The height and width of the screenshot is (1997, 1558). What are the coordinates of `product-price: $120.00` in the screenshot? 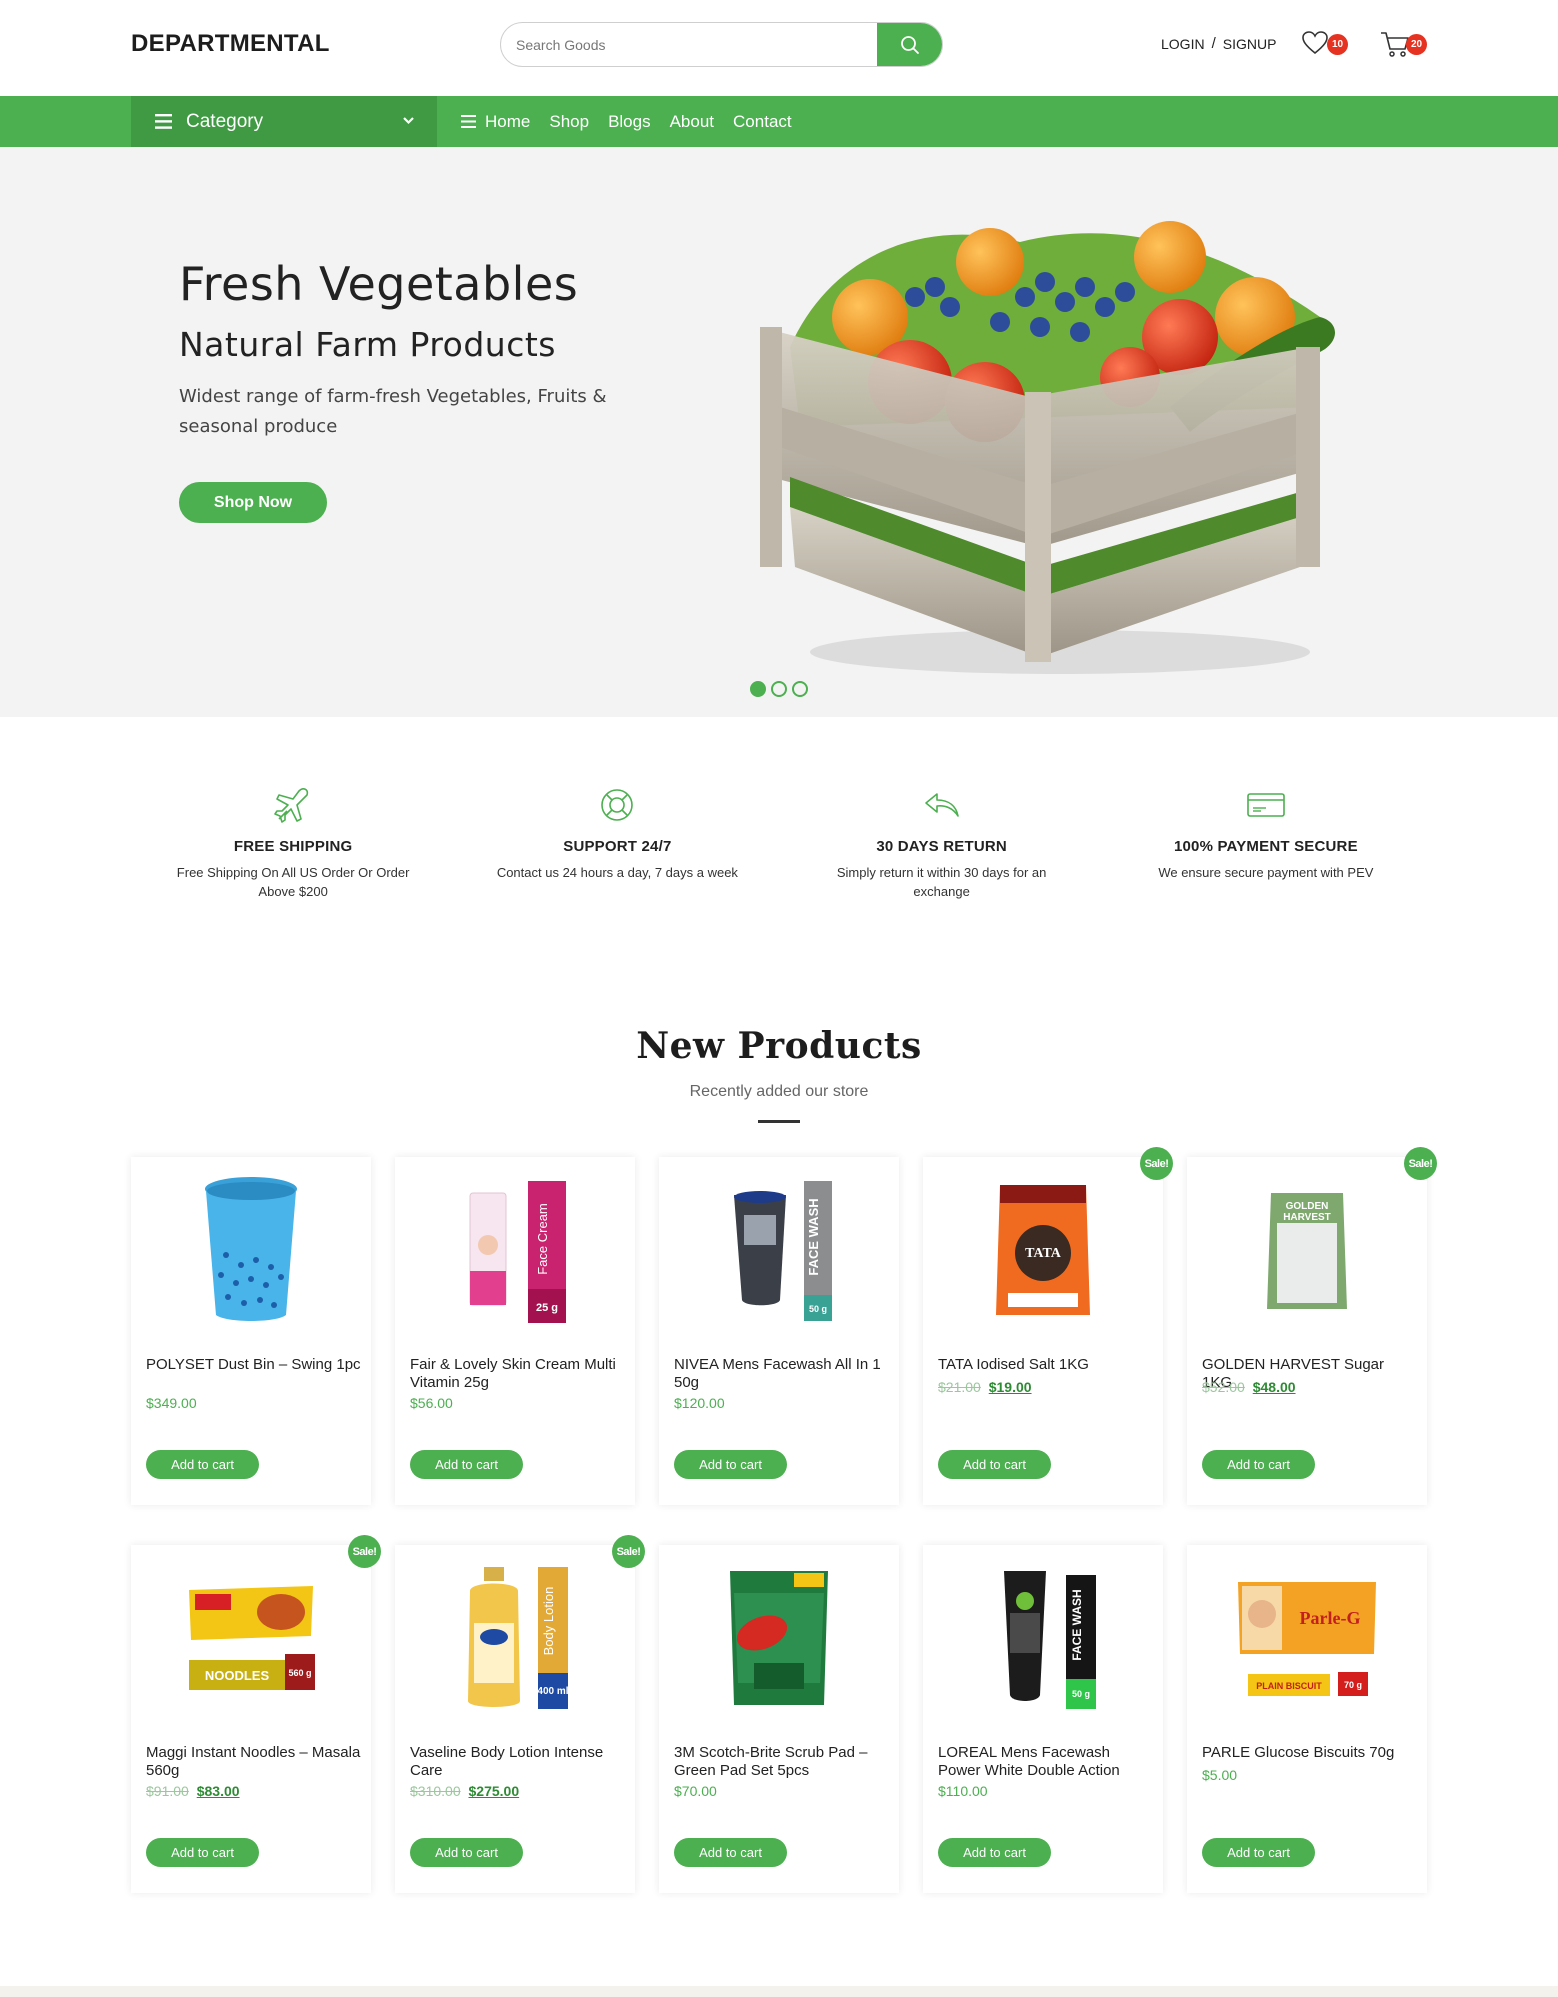 It's located at (699, 1403).